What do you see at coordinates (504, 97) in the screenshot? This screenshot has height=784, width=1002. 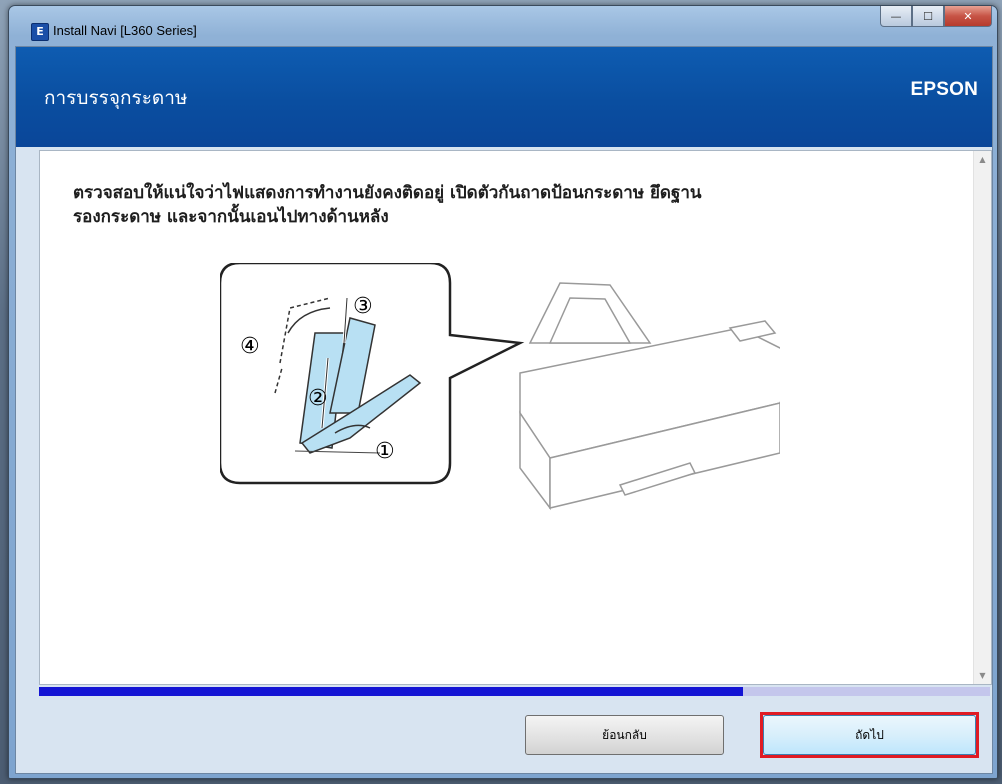 I see `header-banner: การบรรจุกระดาษ EPSON` at bounding box center [504, 97].